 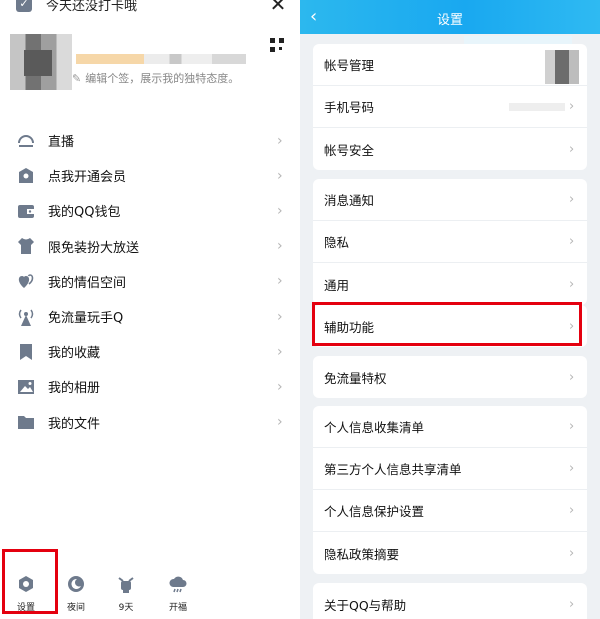 I want to click on settings-group-account: 帐号管理 手机号码 › 帐号安全 ›, so click(x=450, y=107).